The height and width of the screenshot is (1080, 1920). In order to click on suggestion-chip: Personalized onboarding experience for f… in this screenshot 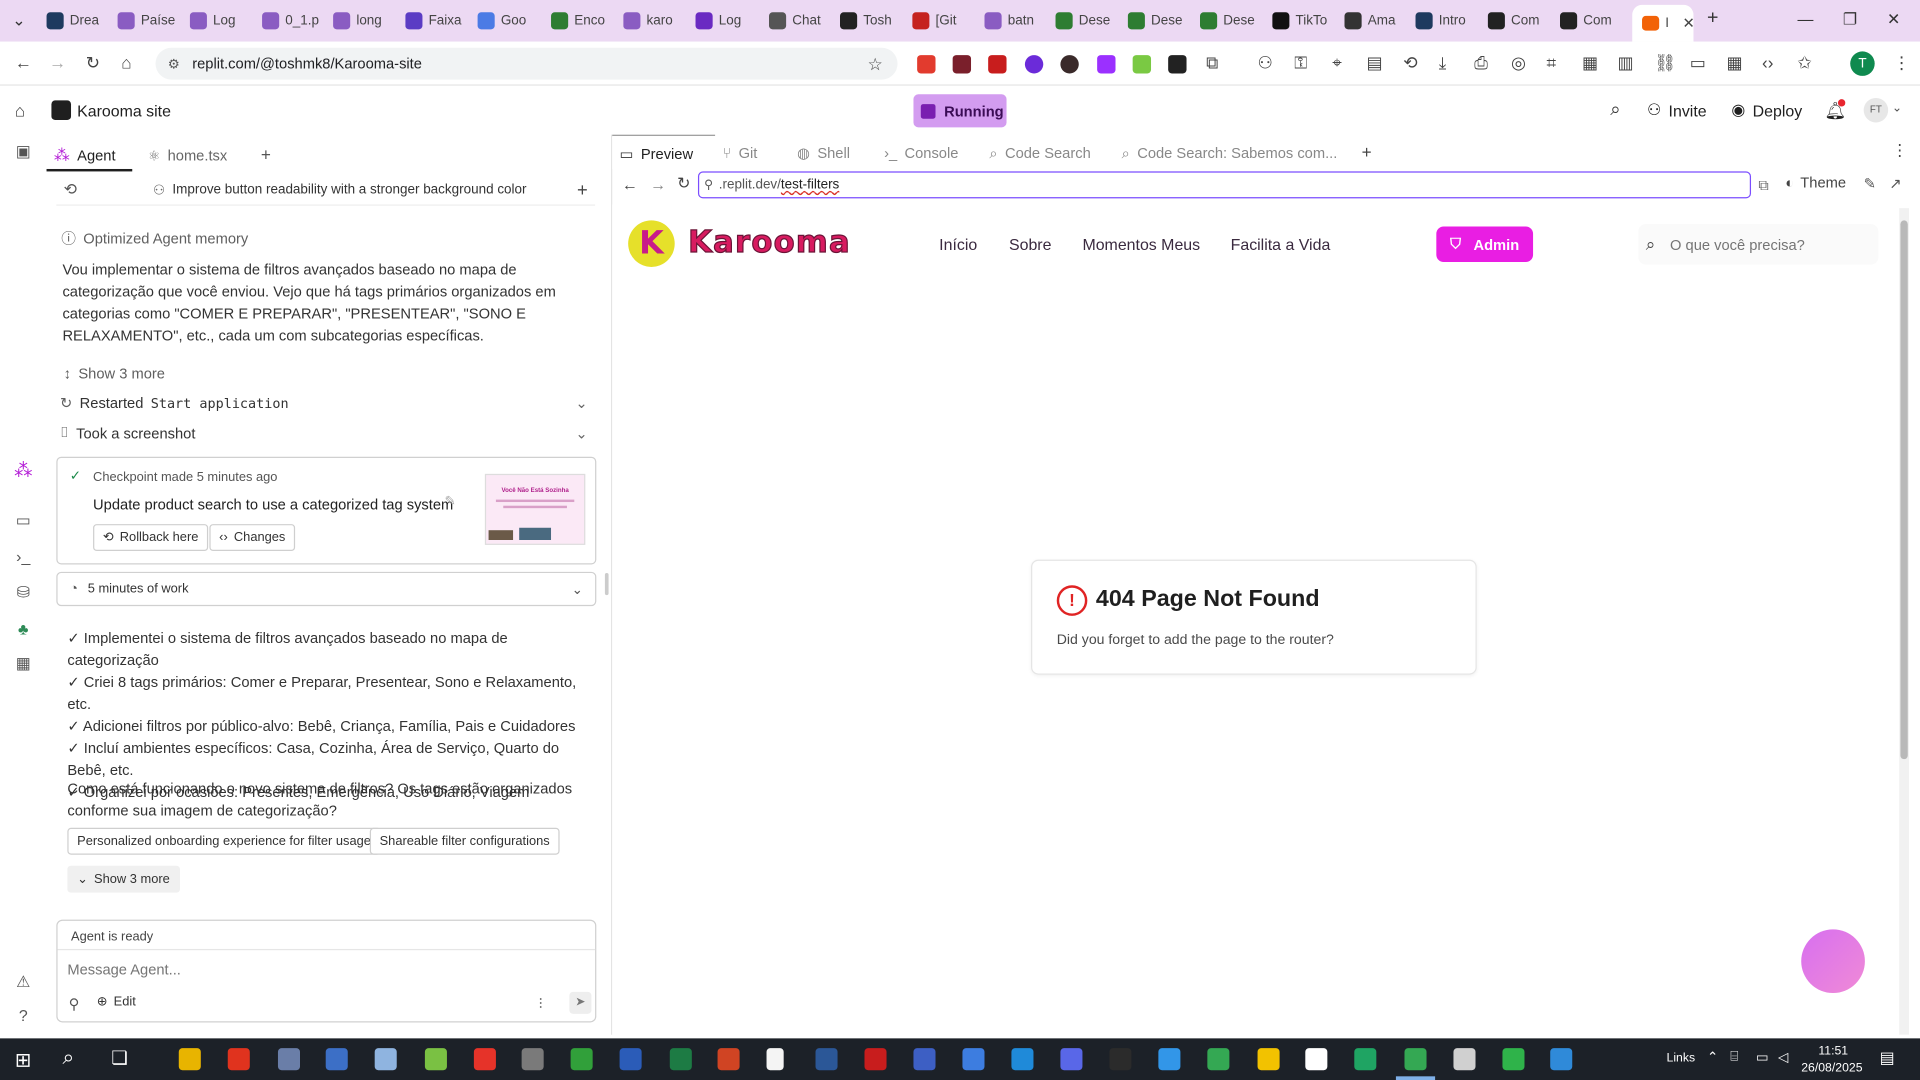, I will do `click(224, 841)`.